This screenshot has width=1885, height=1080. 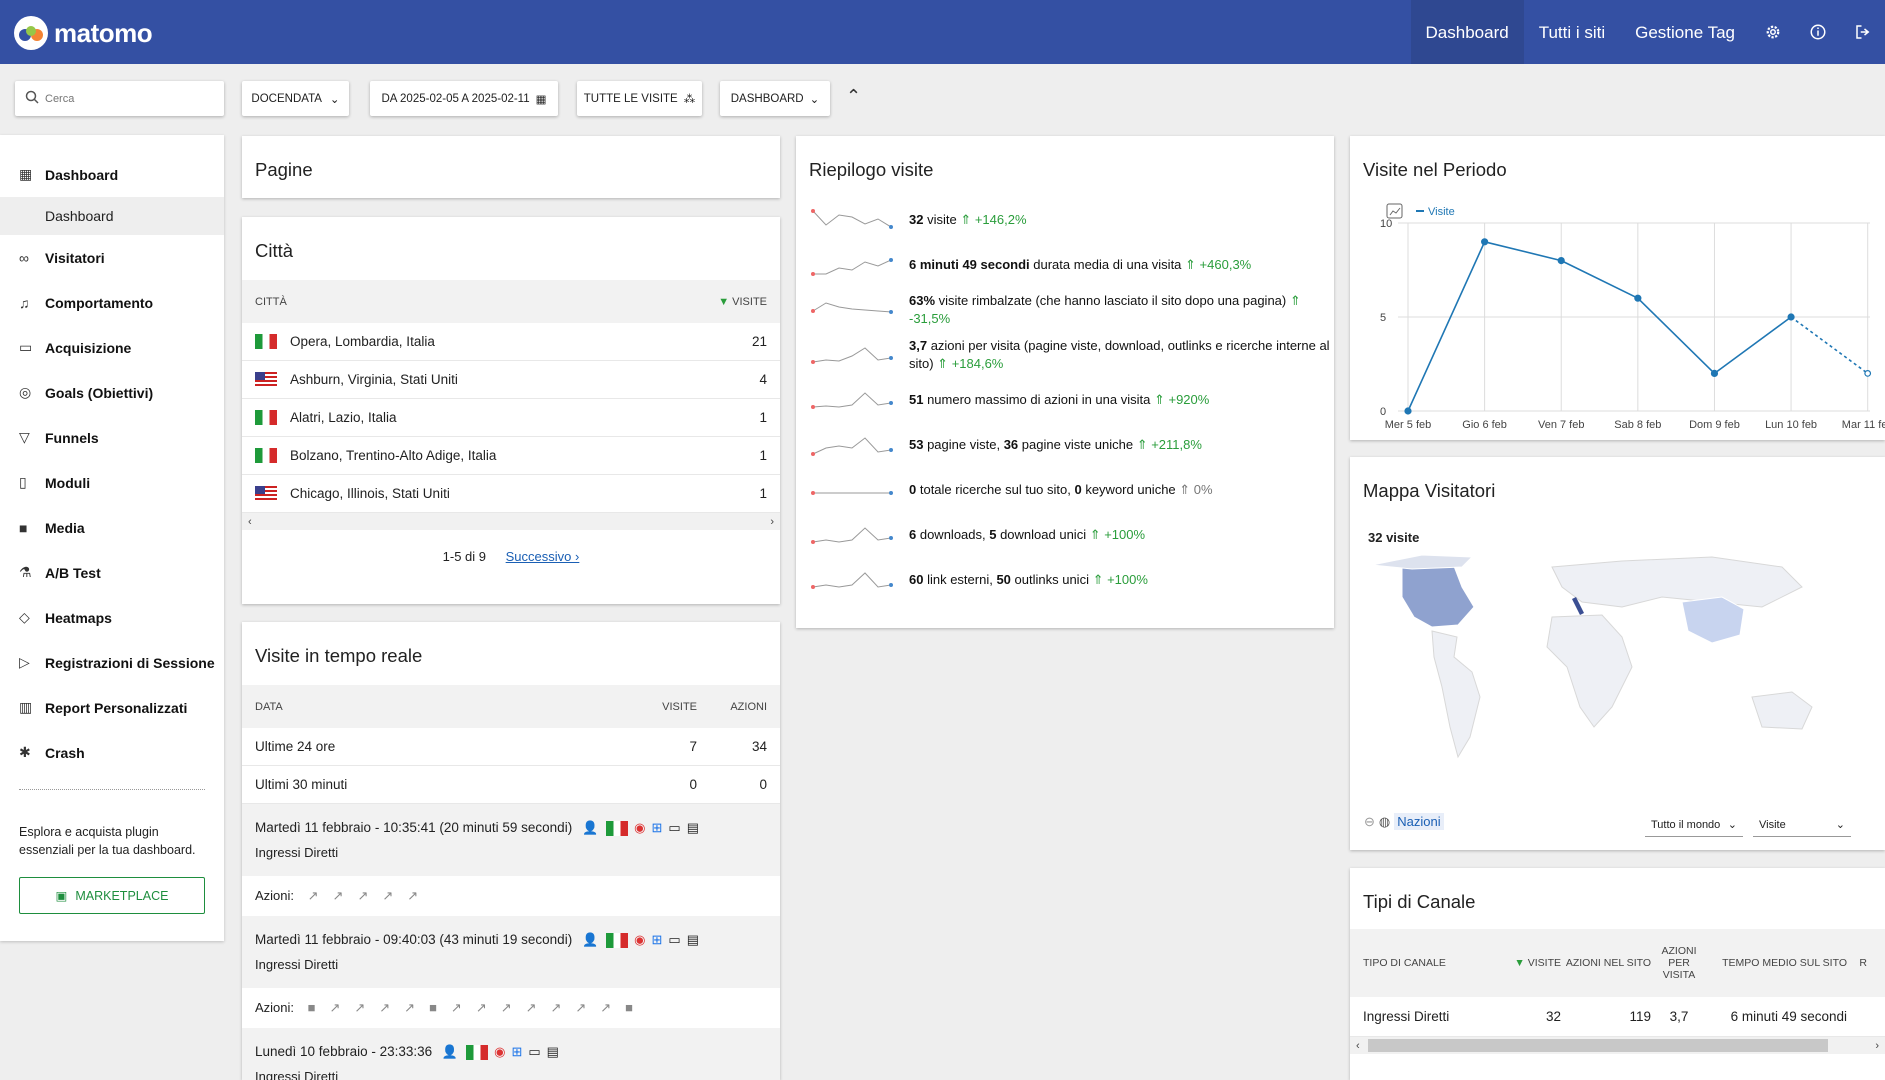 What do you see at coordinates (1572, 32) in the screenshot?
I see `nav-all-sites: Tutti i siti` at bounding box center [1572, 32].